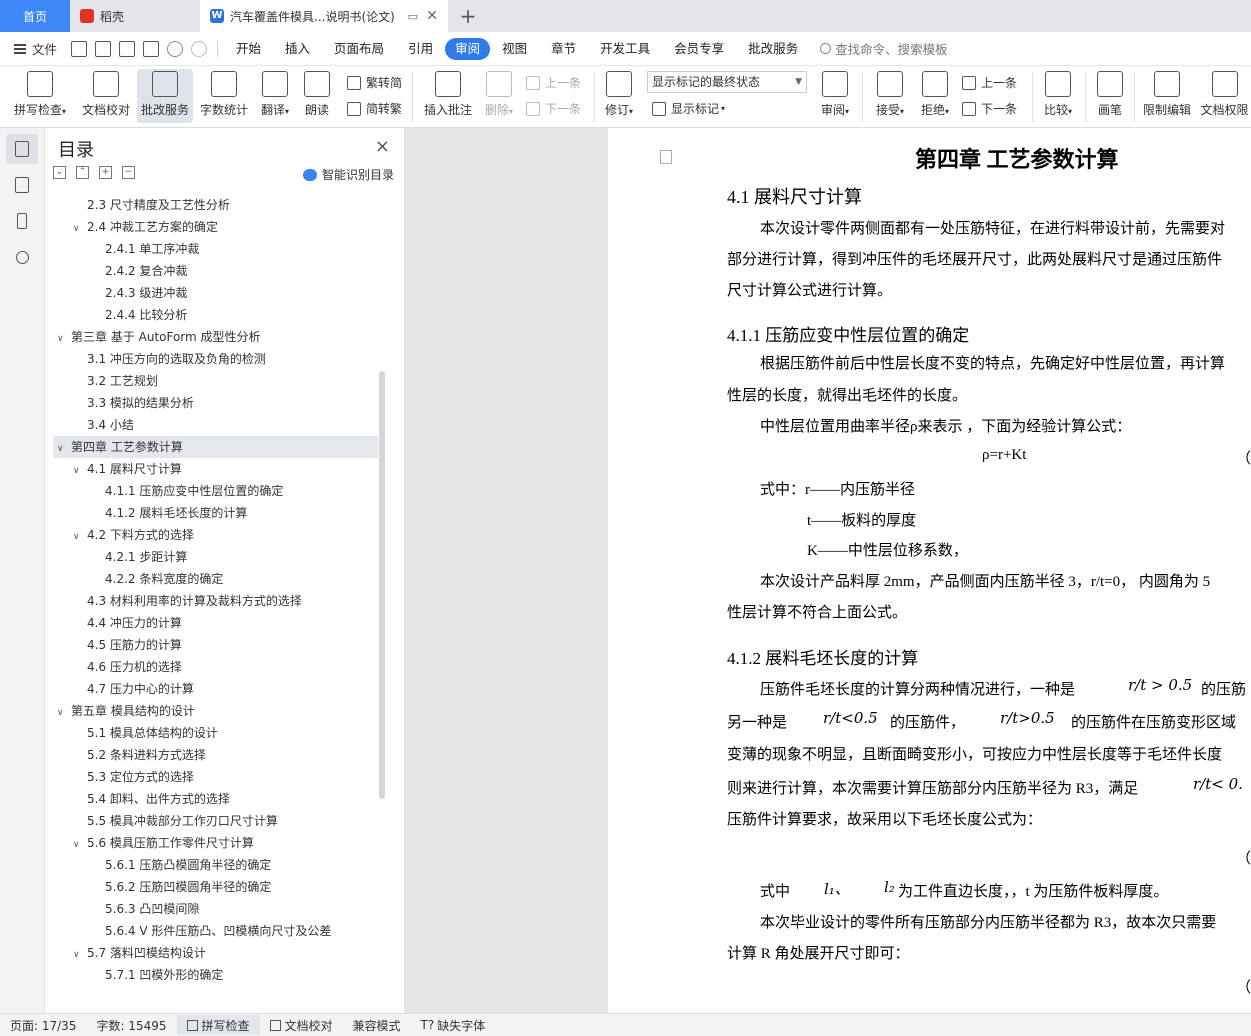 The height and width of the screenshot is (1036, 1251). What do you see at coordinates (215, 711) in the screenshot?
I see `toc-item: ∨ 第五章 模具结构的设计` at bounding box center [215, 711].